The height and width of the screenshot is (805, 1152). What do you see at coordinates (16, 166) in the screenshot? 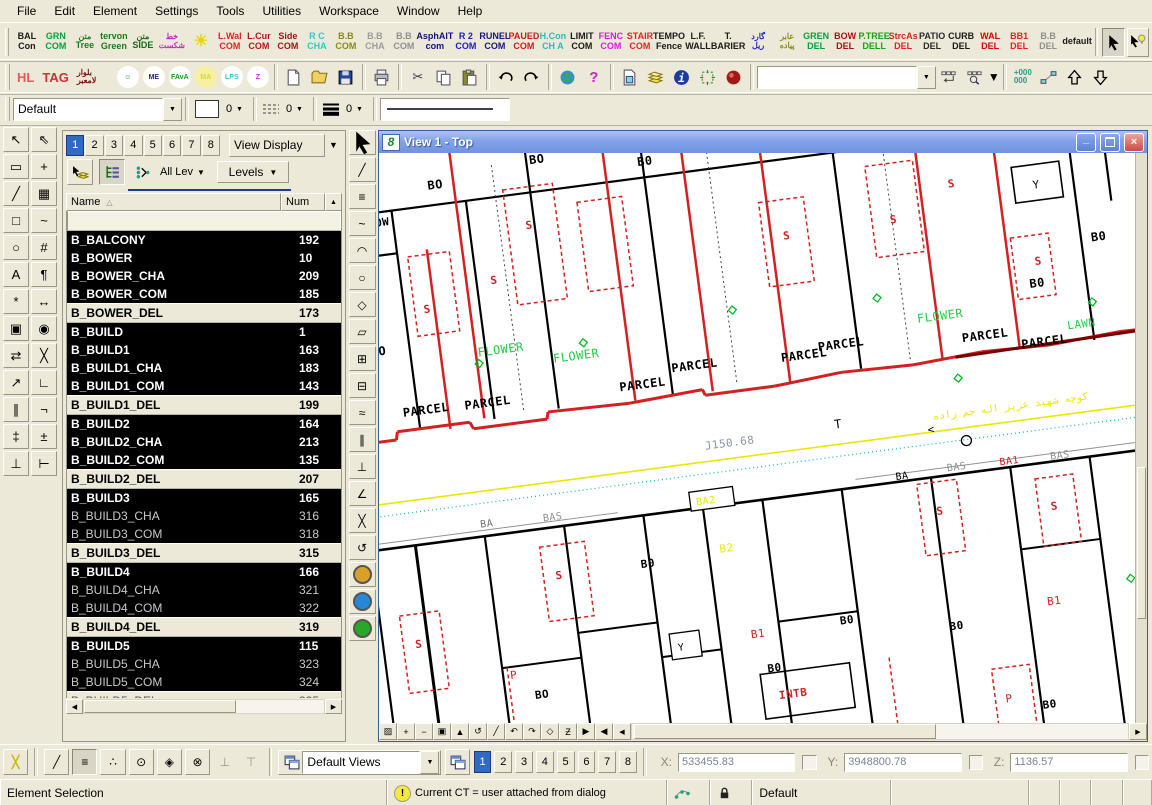
I see `tool-icon: ▭` at bounding box center [16, 166].